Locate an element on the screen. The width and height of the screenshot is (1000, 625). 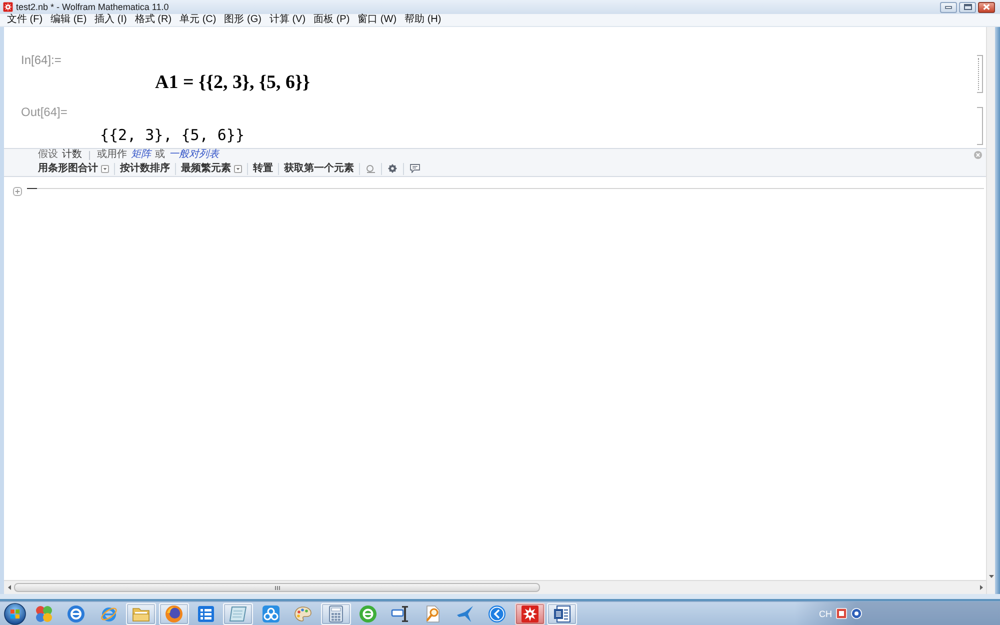
suggestion-button: 用条形图合计 is located at coordinates (76, 168).